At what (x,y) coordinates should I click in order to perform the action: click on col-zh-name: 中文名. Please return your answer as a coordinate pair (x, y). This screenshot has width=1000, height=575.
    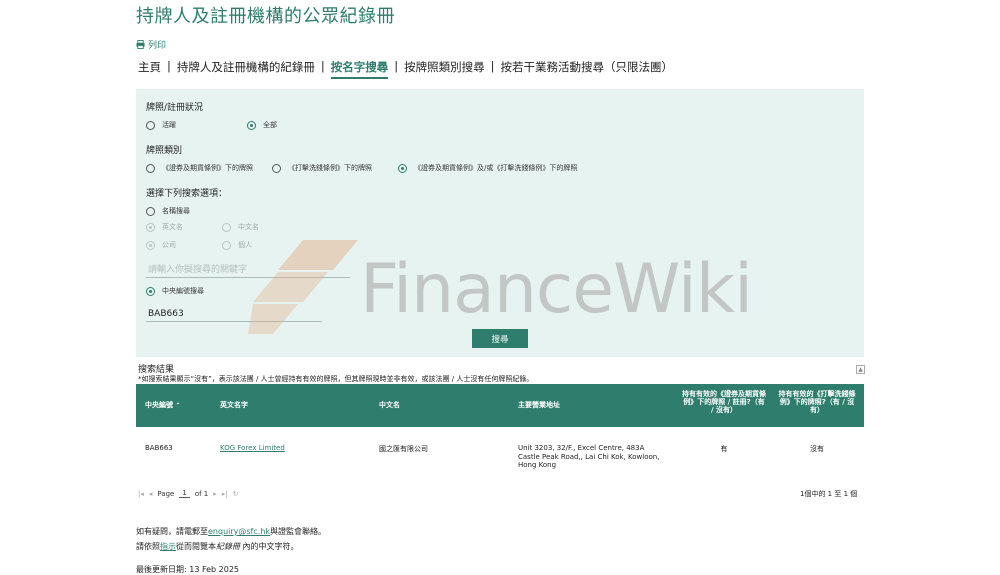
    Looking at the image, I should click on (389, 405).